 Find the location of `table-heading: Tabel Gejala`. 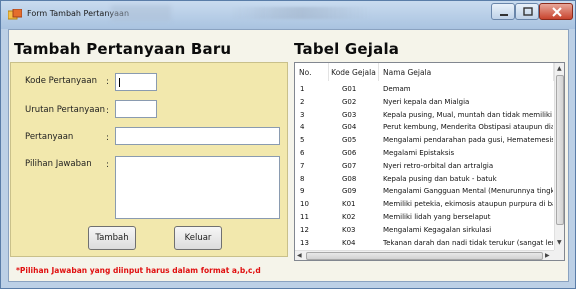

table-heading: Tabel Gejala is located at coordinates (347, 49).